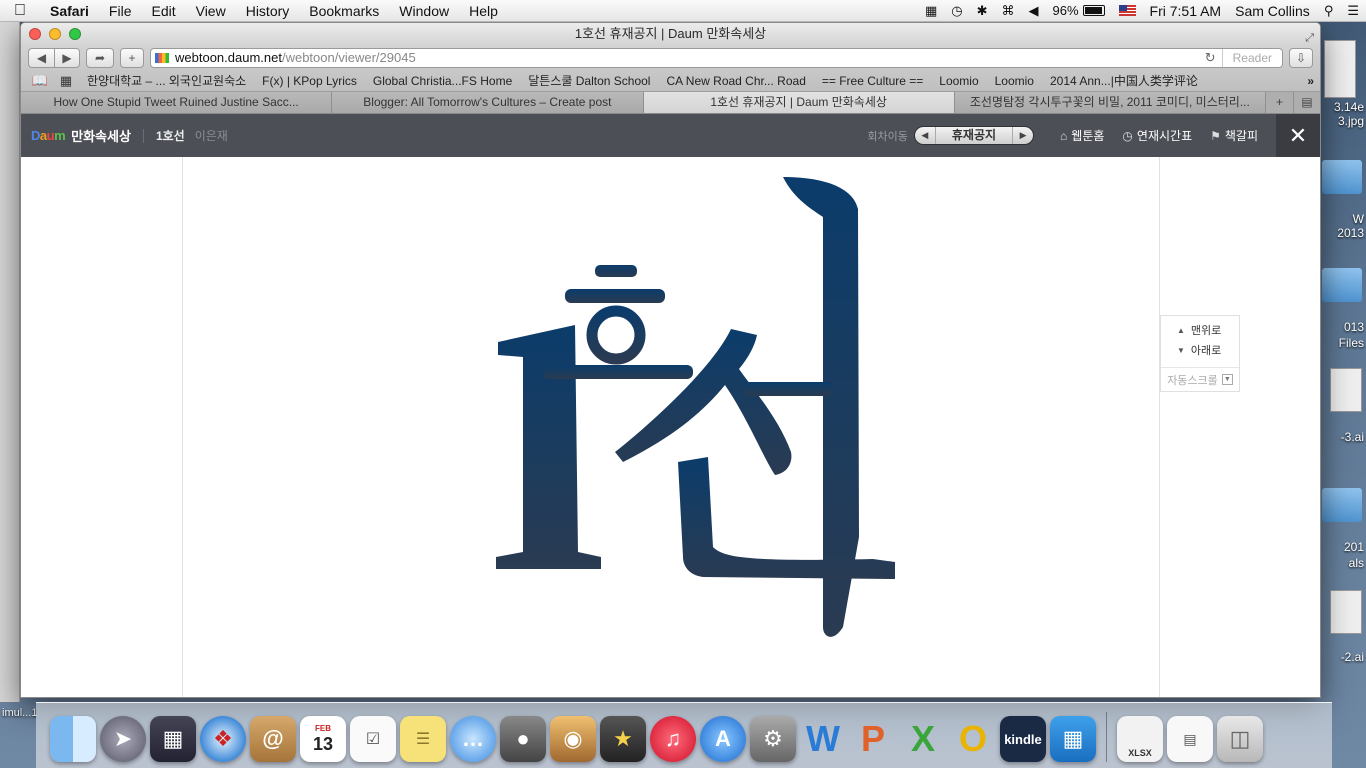  Describe the element at coordinates (344, 11) in the screenshot. I see `menu-bookmarks: Bookmarks` at that location.